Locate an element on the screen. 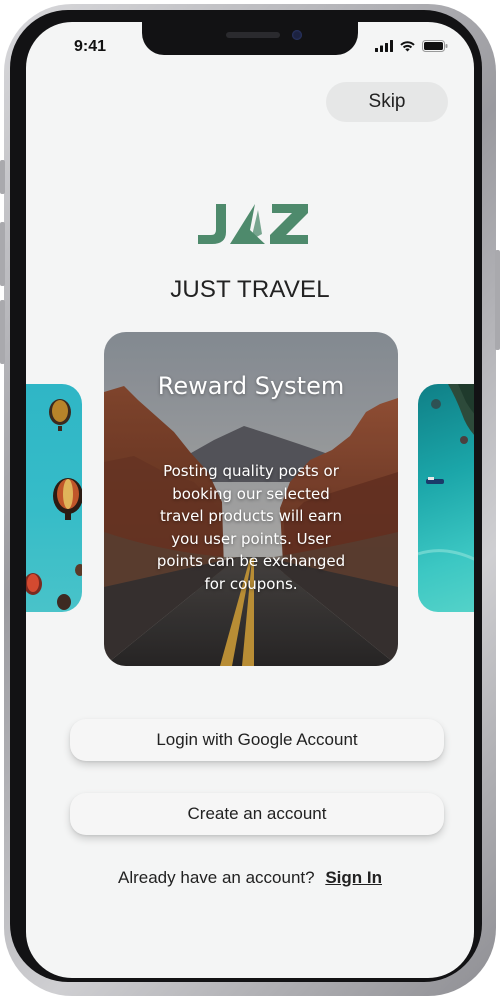  create-account-button: Create an account is located at coordinates (257, 814).